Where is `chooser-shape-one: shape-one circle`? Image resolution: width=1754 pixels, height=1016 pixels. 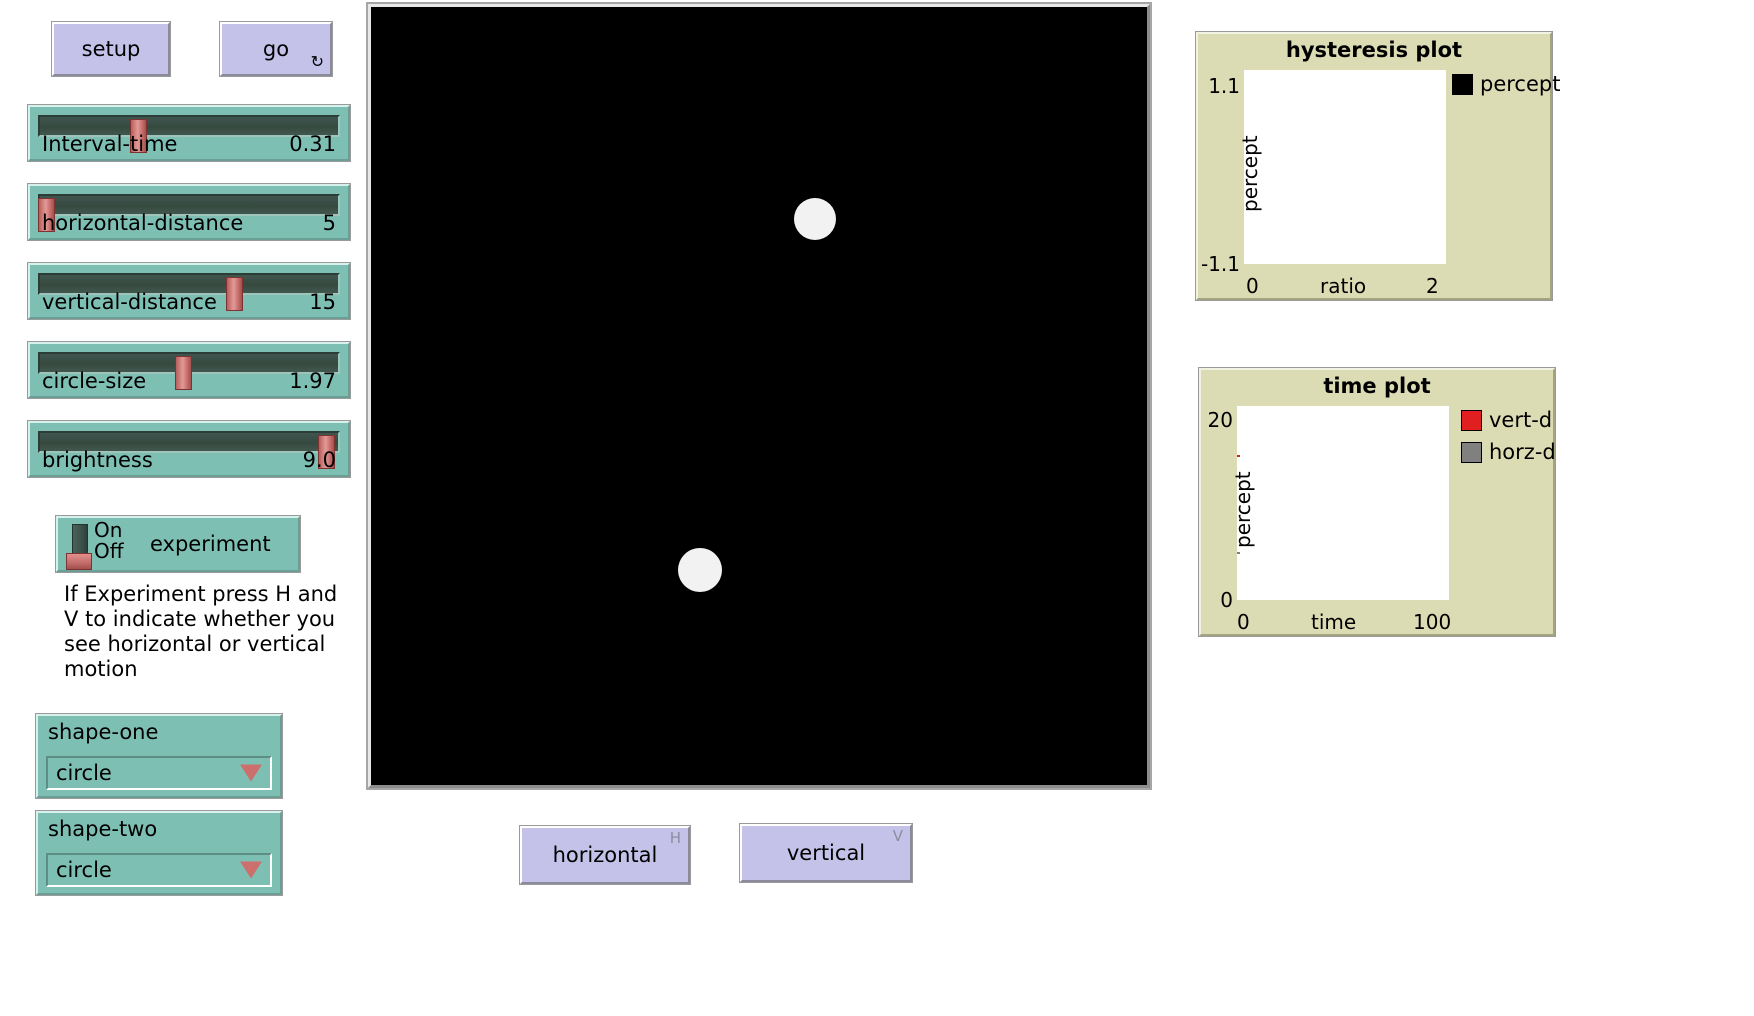
chooser-shape-one: shape-one circle is located at coordinates (159, 756).